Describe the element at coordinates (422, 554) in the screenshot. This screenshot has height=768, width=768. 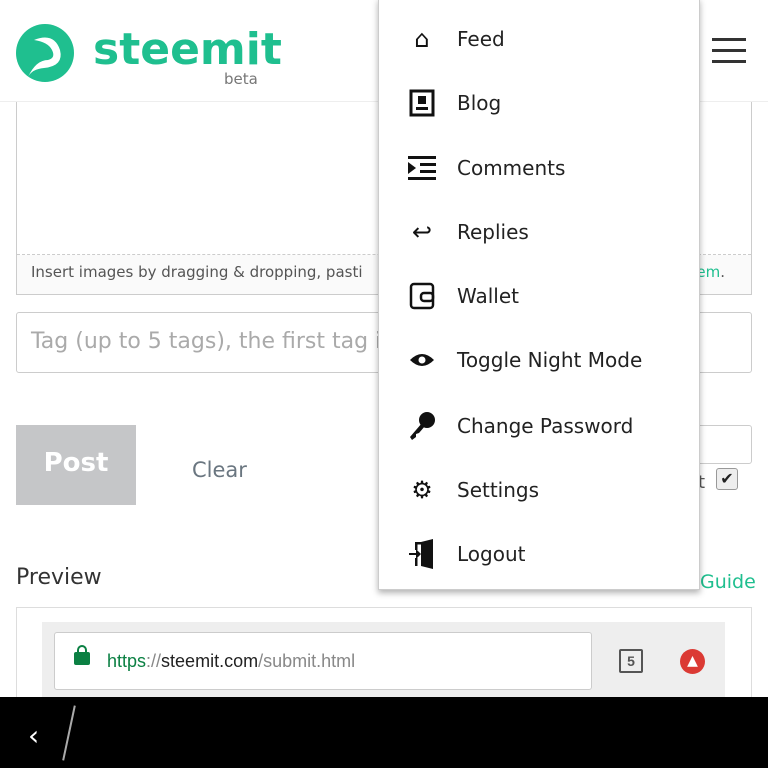
I see `logout-icon` at that location.